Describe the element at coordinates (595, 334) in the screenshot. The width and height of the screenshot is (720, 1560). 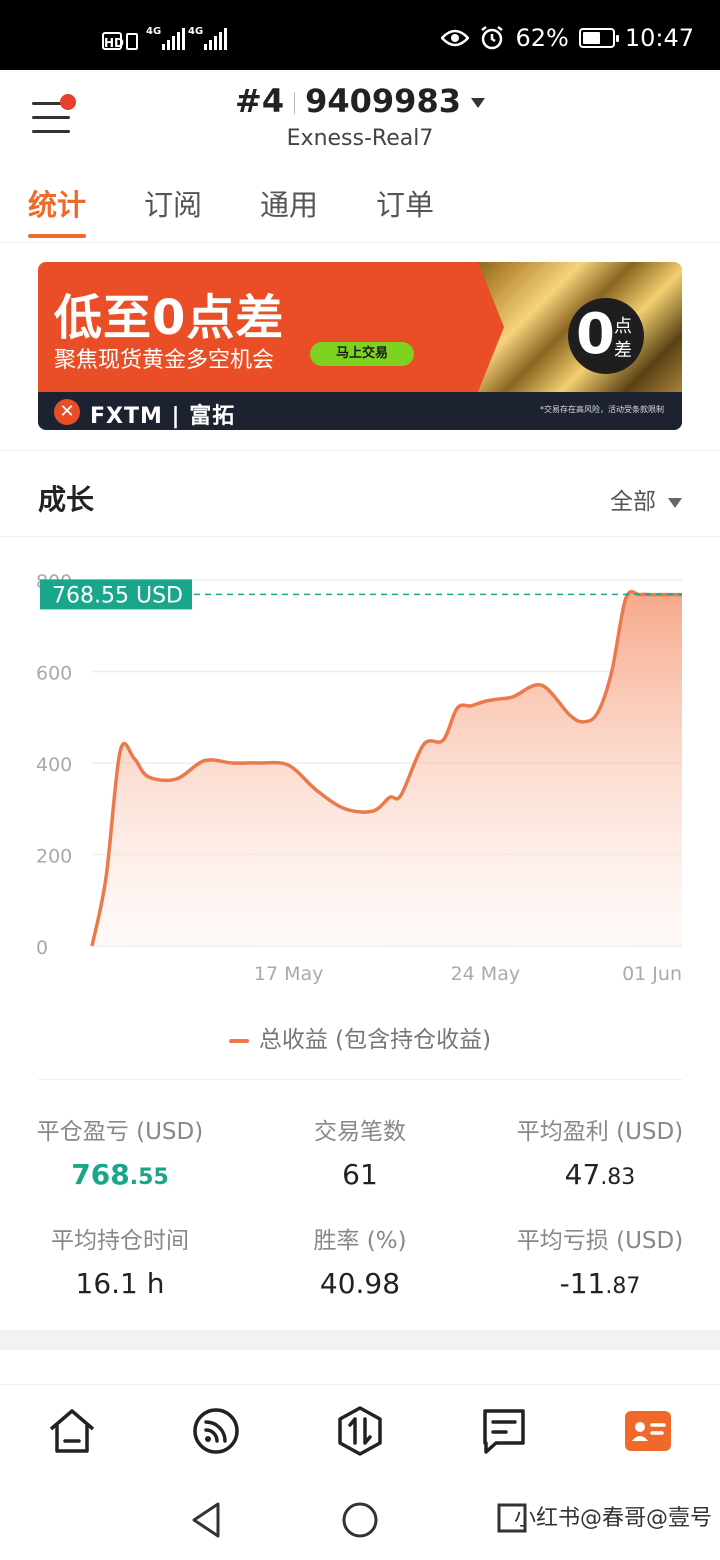
I see `badge-digit: 0` at that location.